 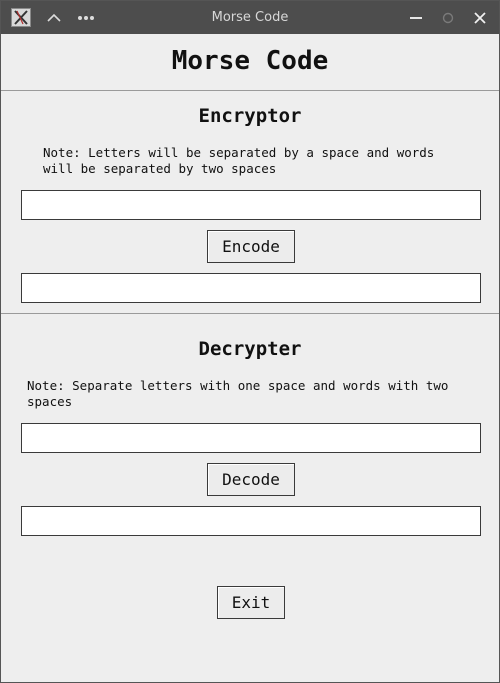 What do you see at coordinates (251, 602) in the screenshot?
I see `exit-button: Exit` at bounding box center [251, 602].